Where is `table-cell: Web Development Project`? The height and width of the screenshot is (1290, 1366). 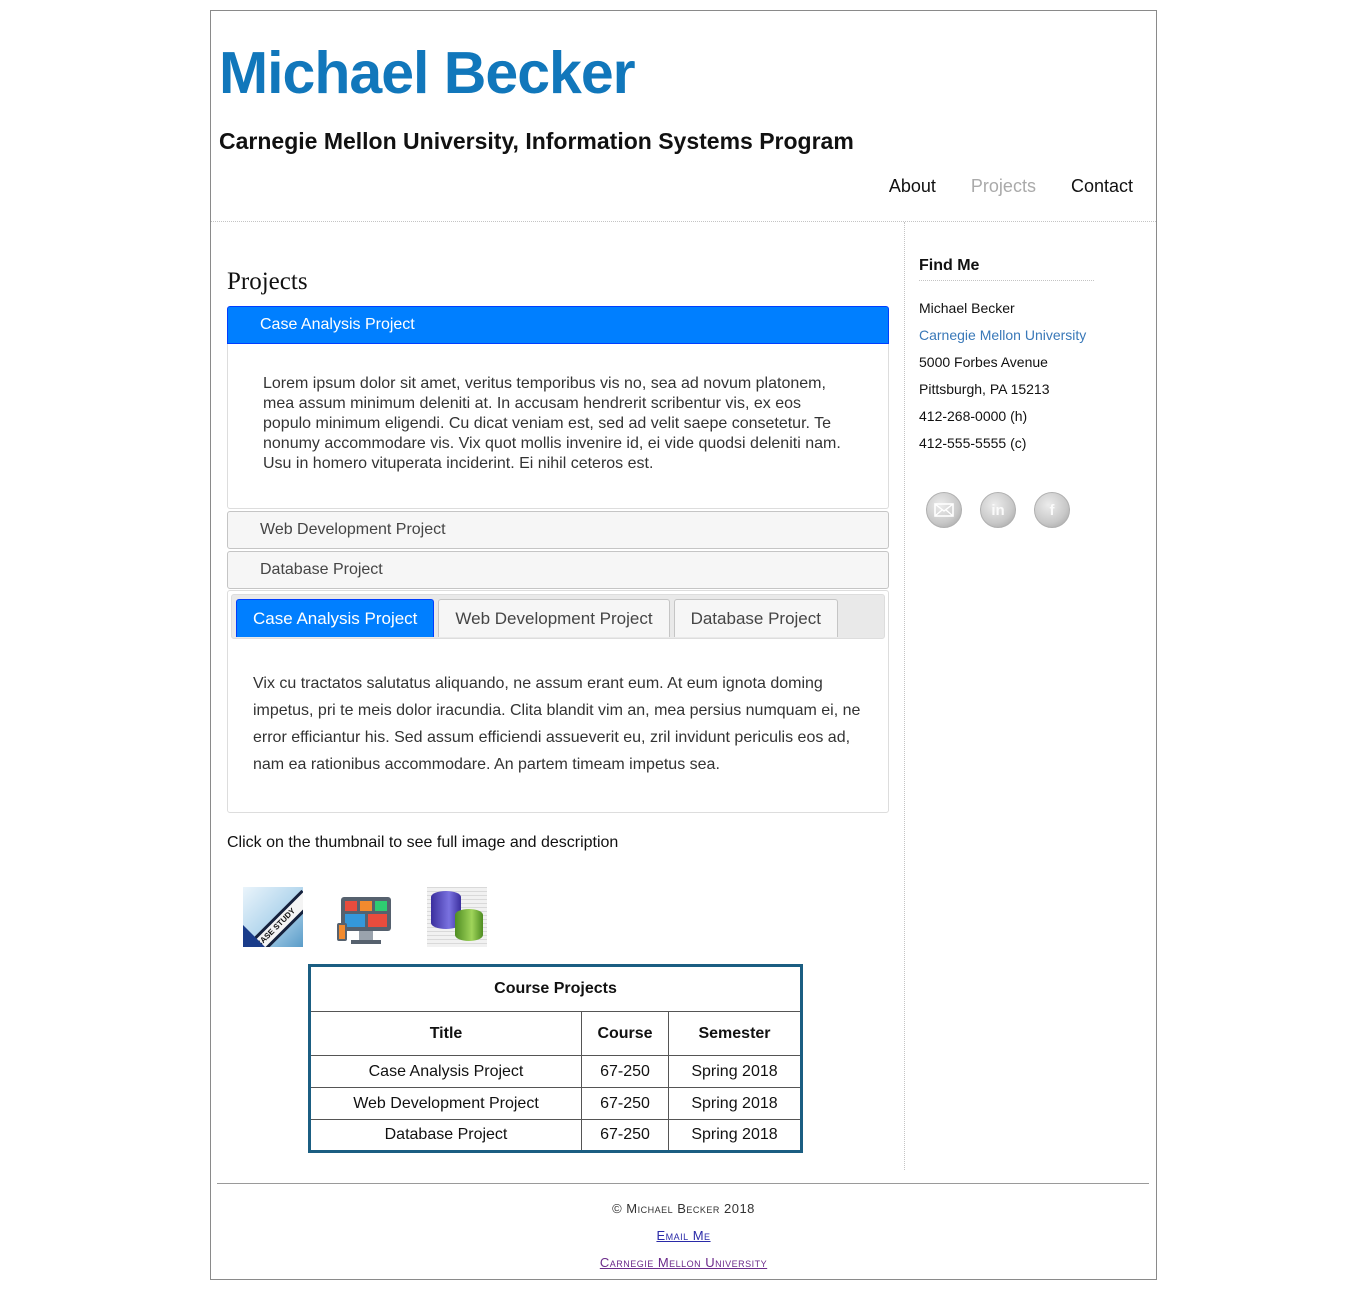 table-cell: Web Development Project is located at coordinates (445, 1103).